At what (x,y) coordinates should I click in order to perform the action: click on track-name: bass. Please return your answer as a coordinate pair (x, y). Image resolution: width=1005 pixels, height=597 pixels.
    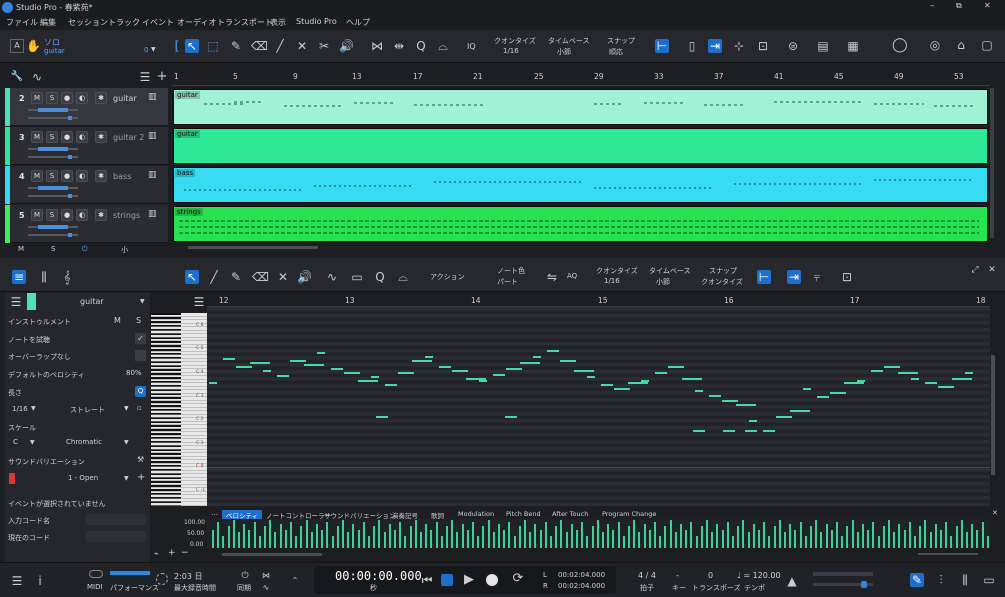
    Looking at the image, I should click on (122, 176).